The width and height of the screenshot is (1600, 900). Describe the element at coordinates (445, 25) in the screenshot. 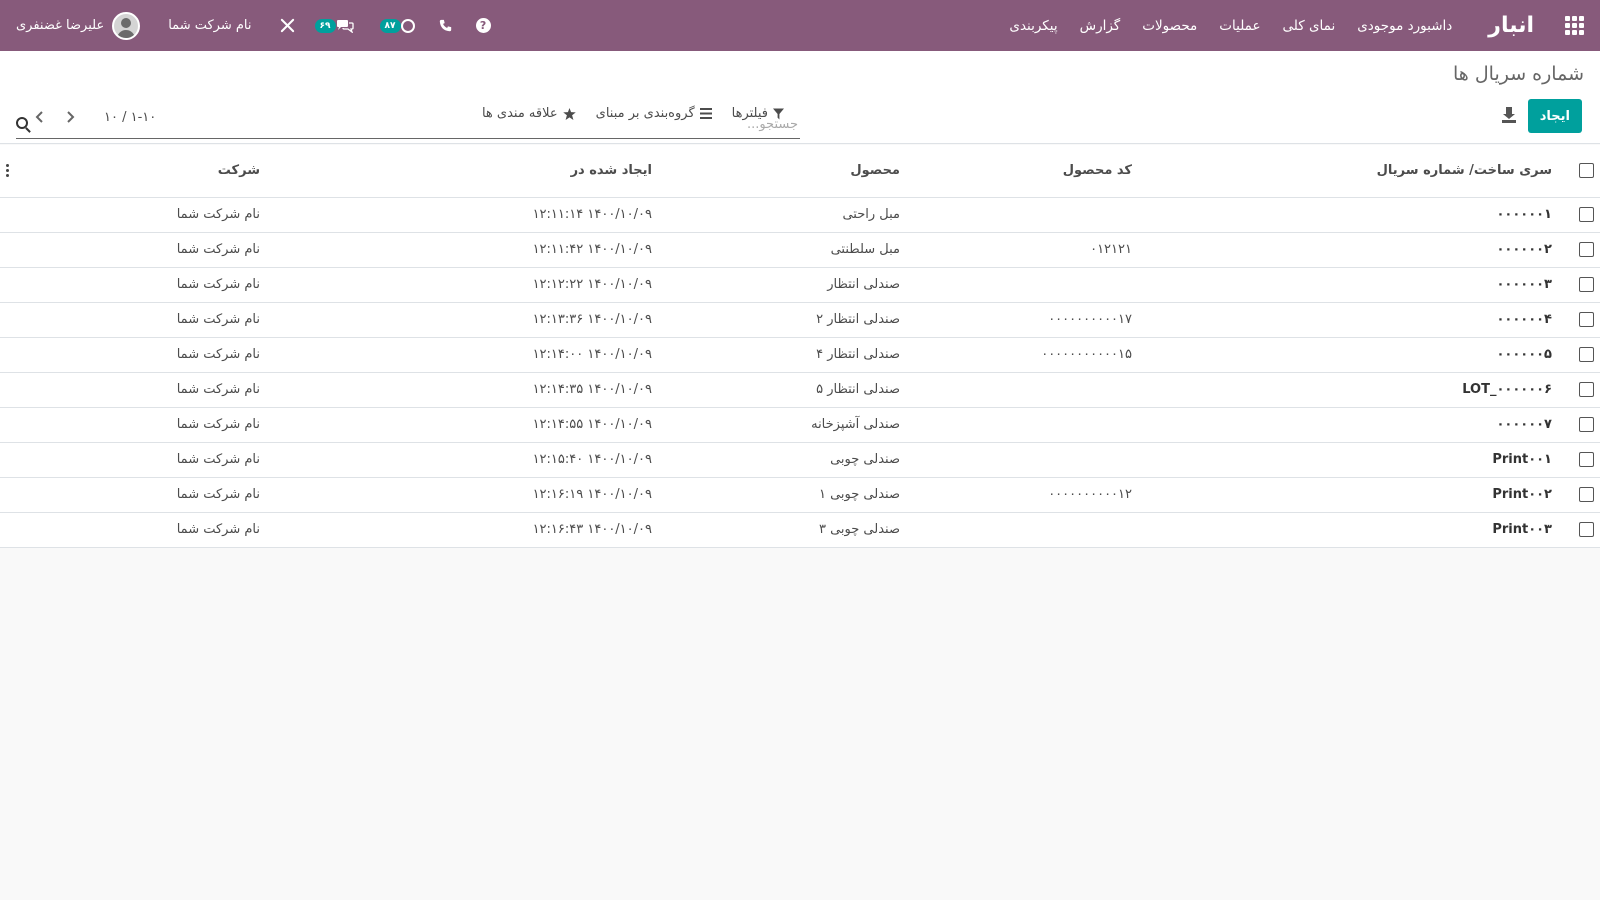

I see `phone-icon` at that location.